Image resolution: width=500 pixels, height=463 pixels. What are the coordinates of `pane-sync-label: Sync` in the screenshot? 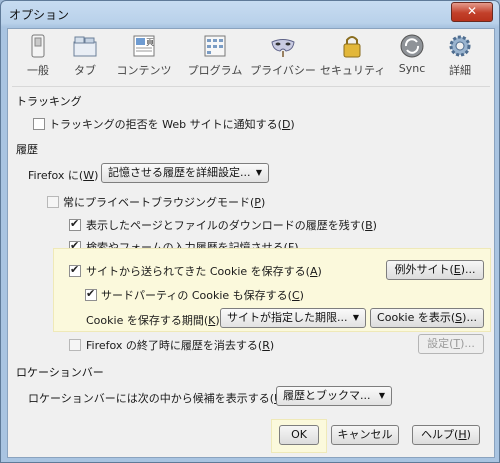 It's located at (412, 68).